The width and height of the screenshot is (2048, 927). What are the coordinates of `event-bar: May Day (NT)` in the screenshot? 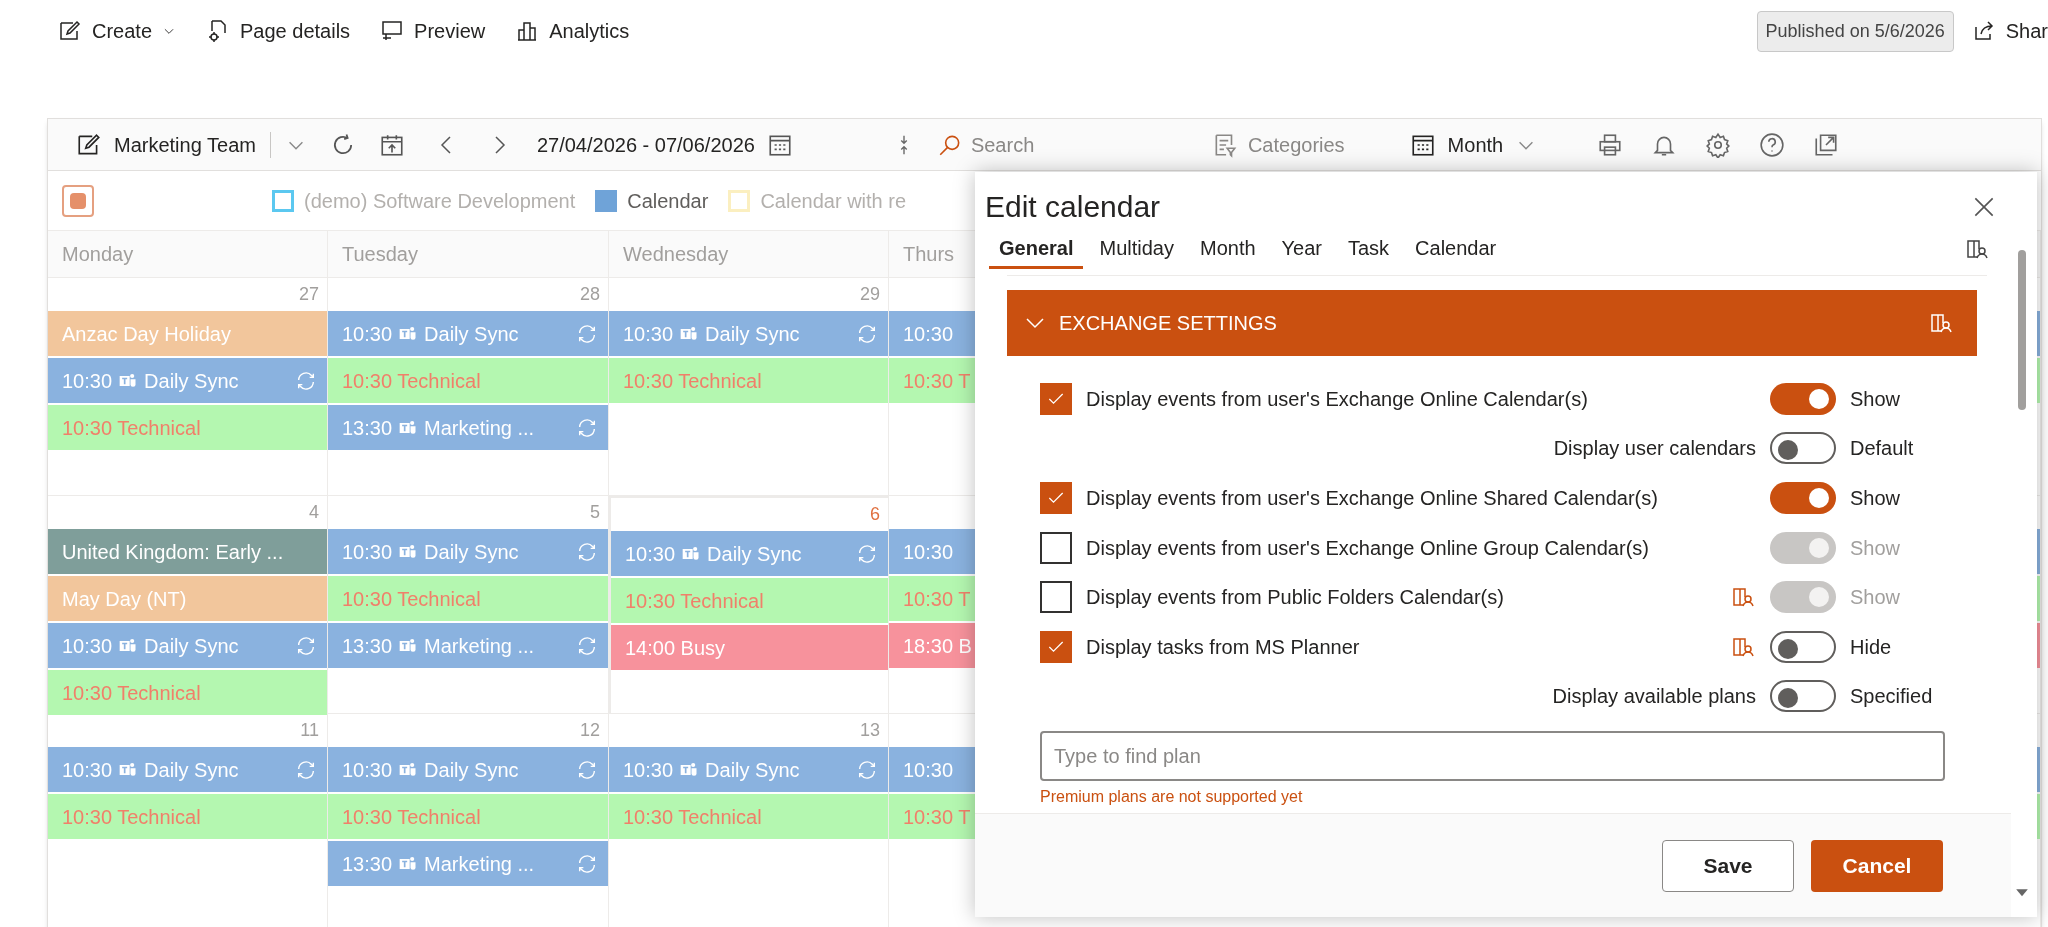 It's located at (187, 598).